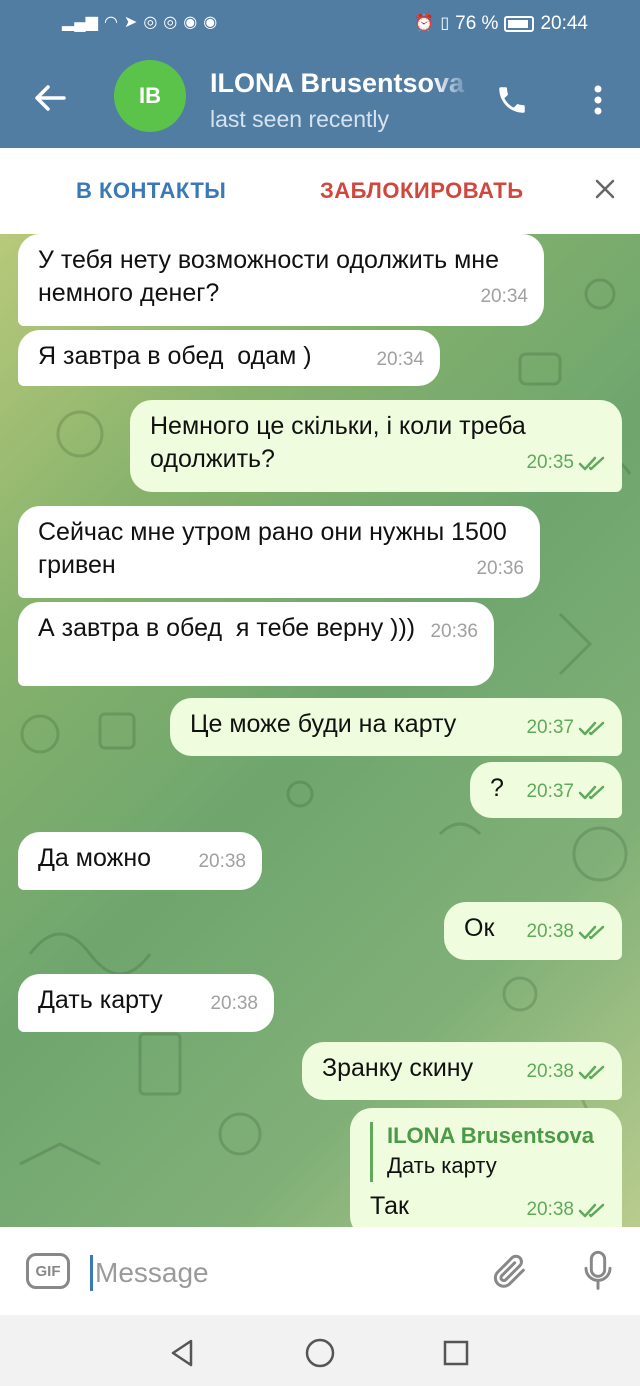  I want to click on arrow-left-icon, so click(50, 98).